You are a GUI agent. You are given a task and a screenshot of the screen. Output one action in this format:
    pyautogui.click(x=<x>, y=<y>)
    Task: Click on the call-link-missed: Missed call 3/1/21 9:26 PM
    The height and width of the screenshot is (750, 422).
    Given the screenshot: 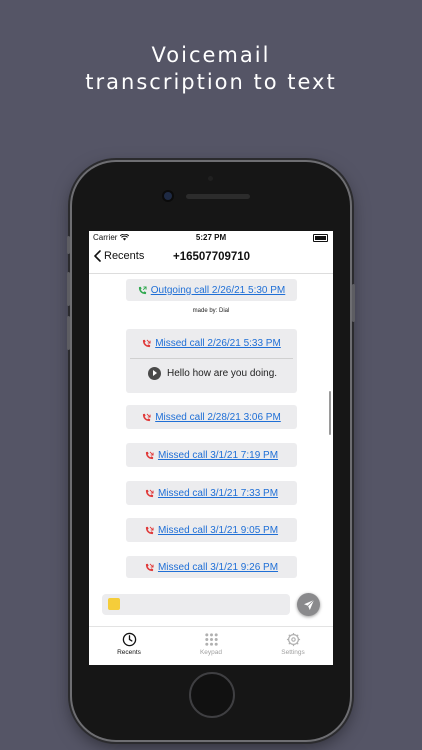 What is the action you would take?
    pyautogui.click(x=218, y=567)
    